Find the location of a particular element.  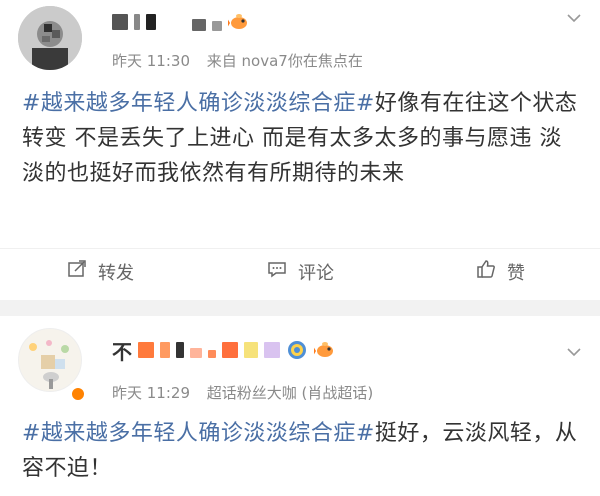

username-redacted is located at coordinates (181, 22).